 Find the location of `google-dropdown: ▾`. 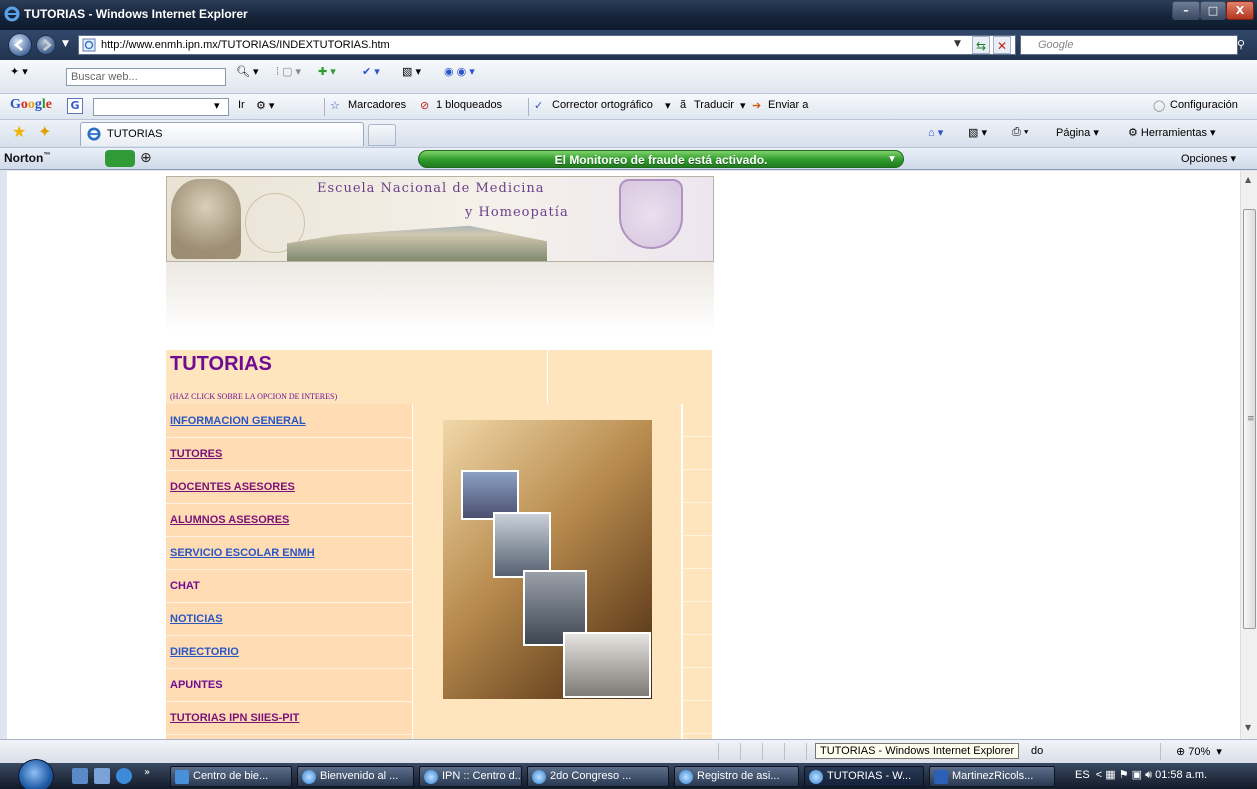

google-dropdown: ▾ is located at coordinates (217, 105).